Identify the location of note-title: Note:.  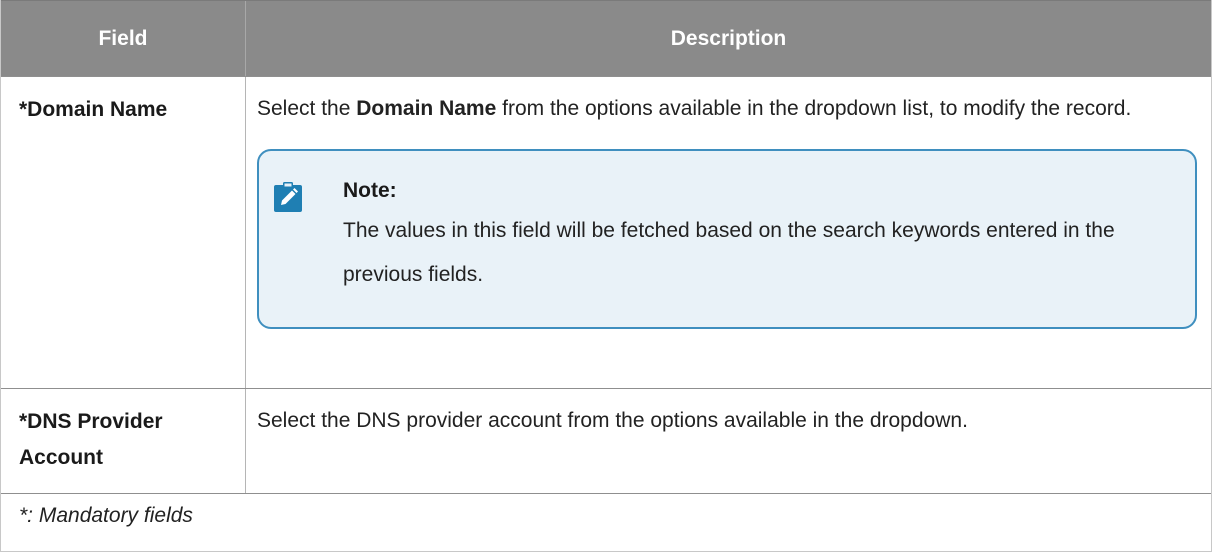
(370, 190).